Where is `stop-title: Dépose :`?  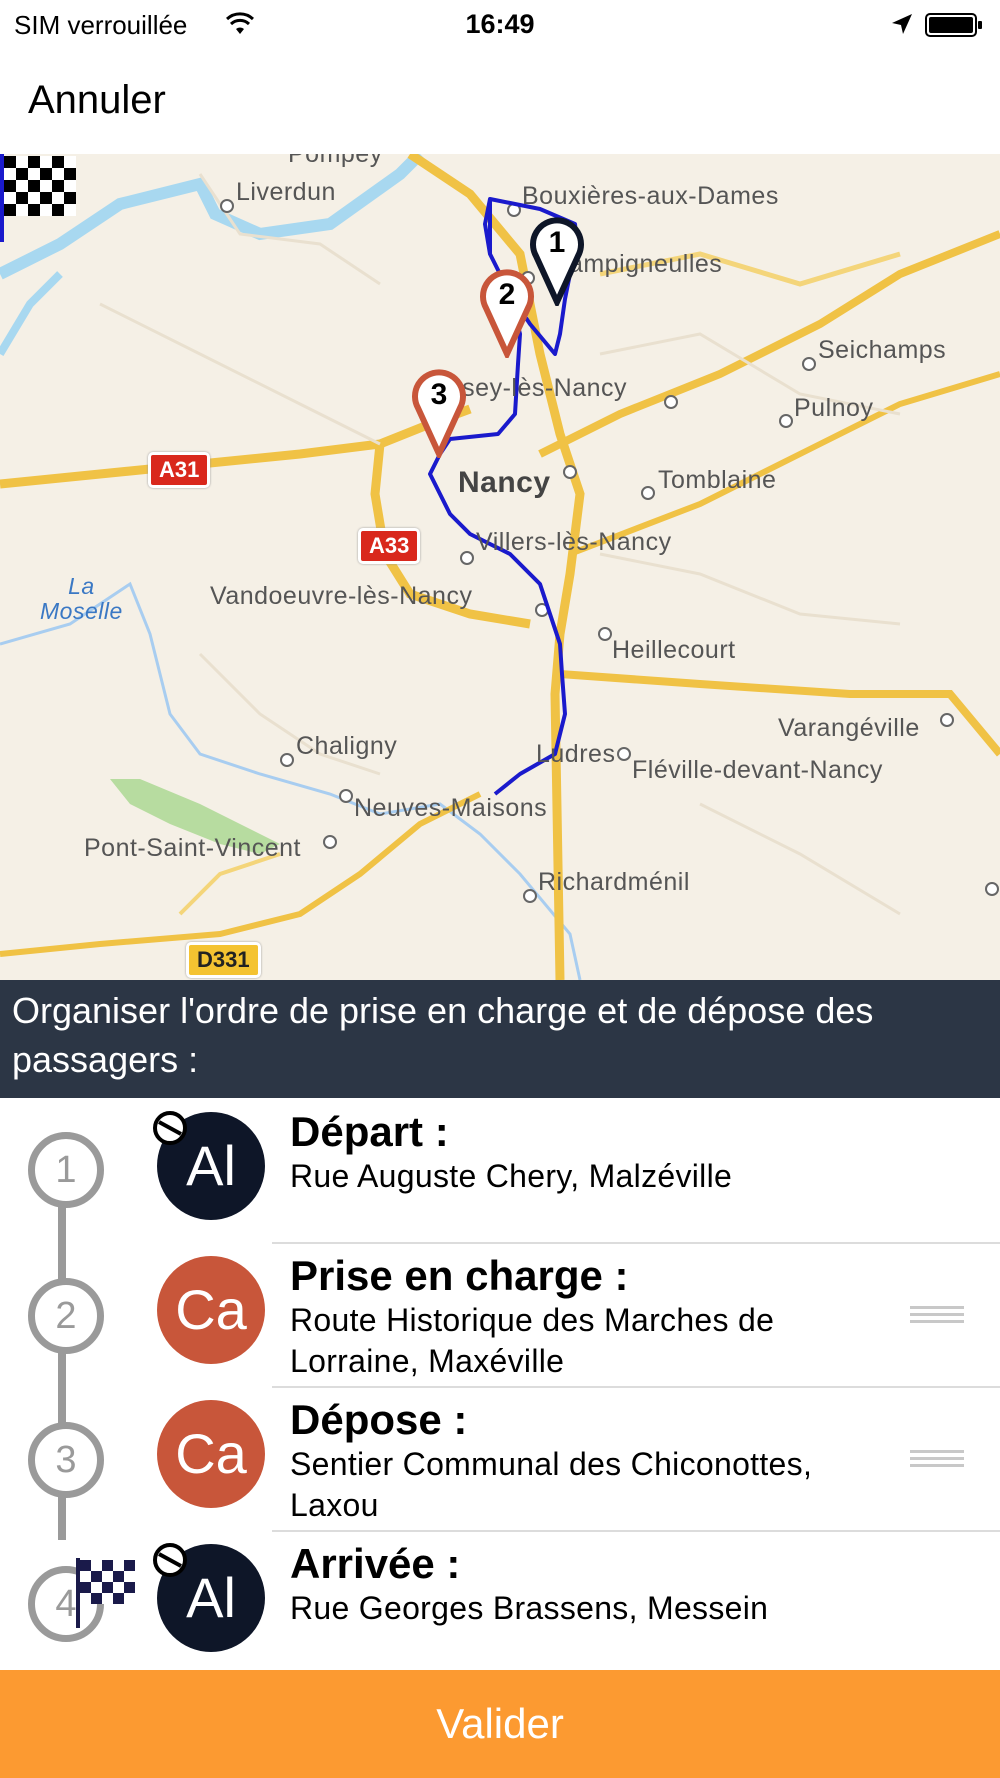
stop-title: Dépose : is located at coordinates (379, 1419).